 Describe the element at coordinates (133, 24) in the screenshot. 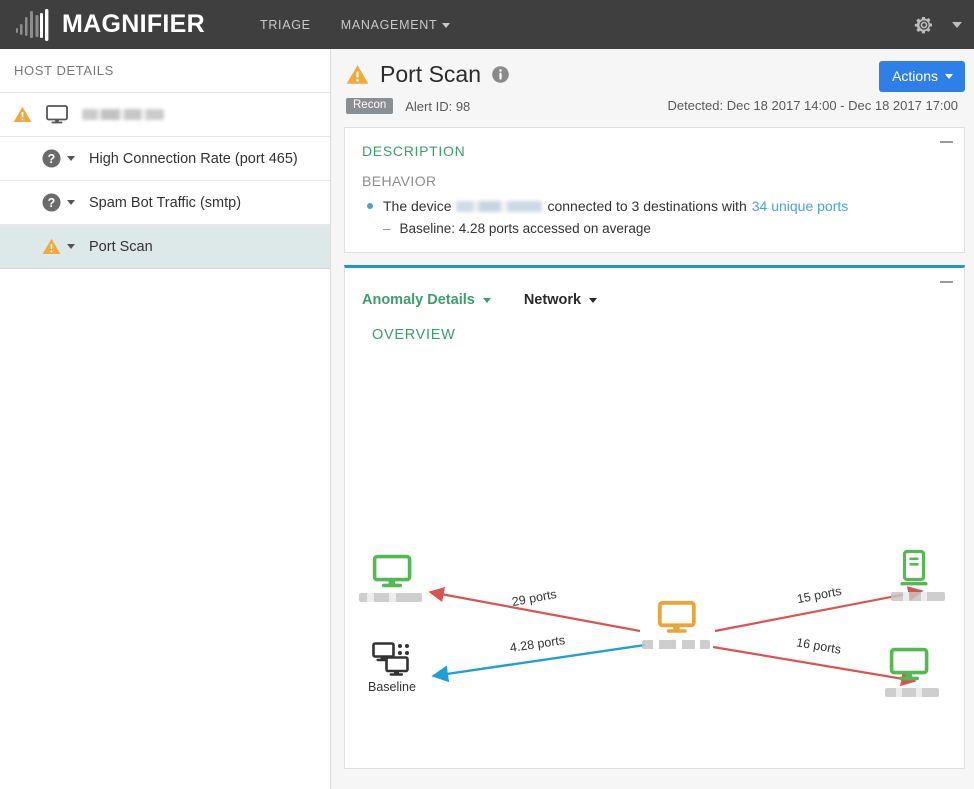

I see `brand-title: MAGNIFIER` at that location.